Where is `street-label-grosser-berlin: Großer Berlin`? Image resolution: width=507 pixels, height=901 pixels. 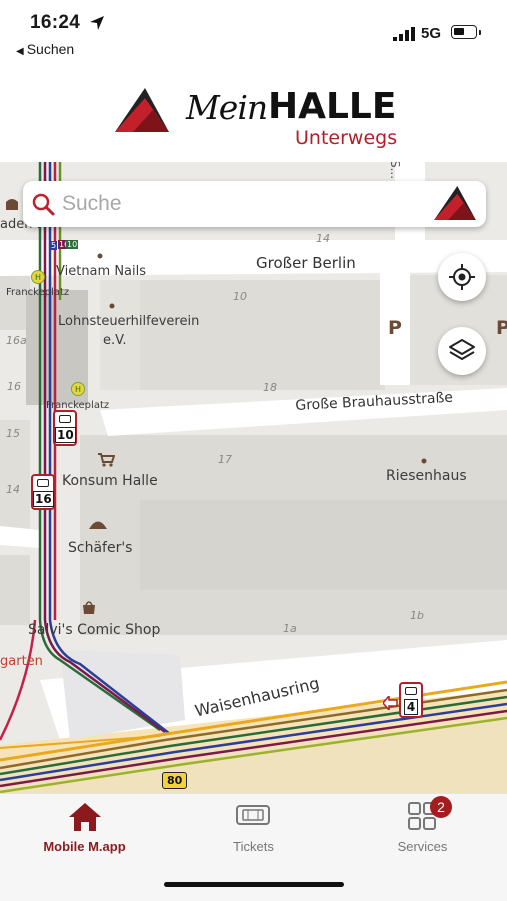 street-label-grosser-berlin: Großer Berlin is located at coordinates (306, 263).